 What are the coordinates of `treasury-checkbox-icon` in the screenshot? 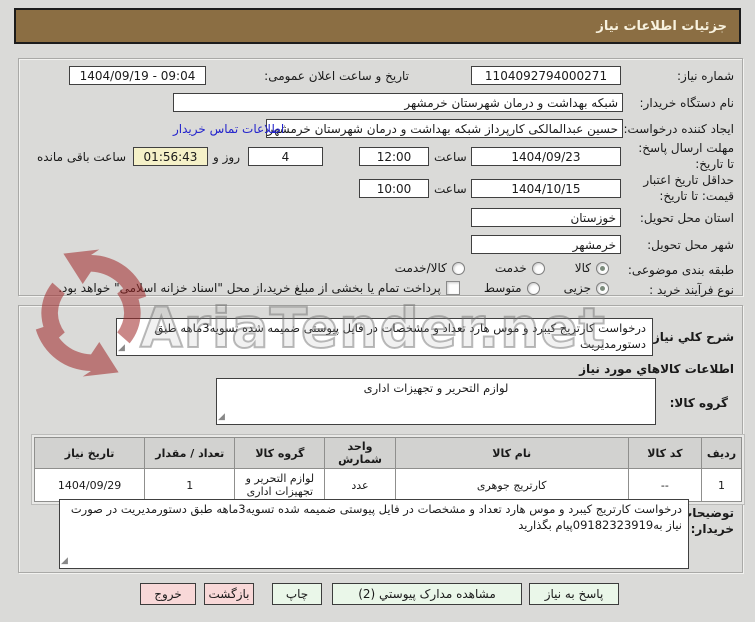 It's located at (452, 288).